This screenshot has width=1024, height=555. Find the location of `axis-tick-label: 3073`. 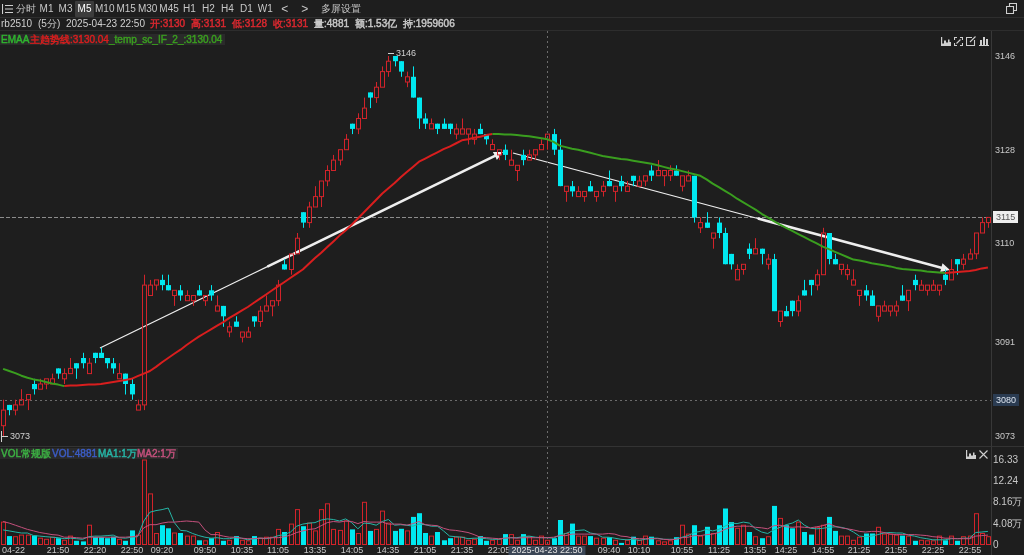

axis-tick-label: 3073 is located at coordinates (1005, 436).